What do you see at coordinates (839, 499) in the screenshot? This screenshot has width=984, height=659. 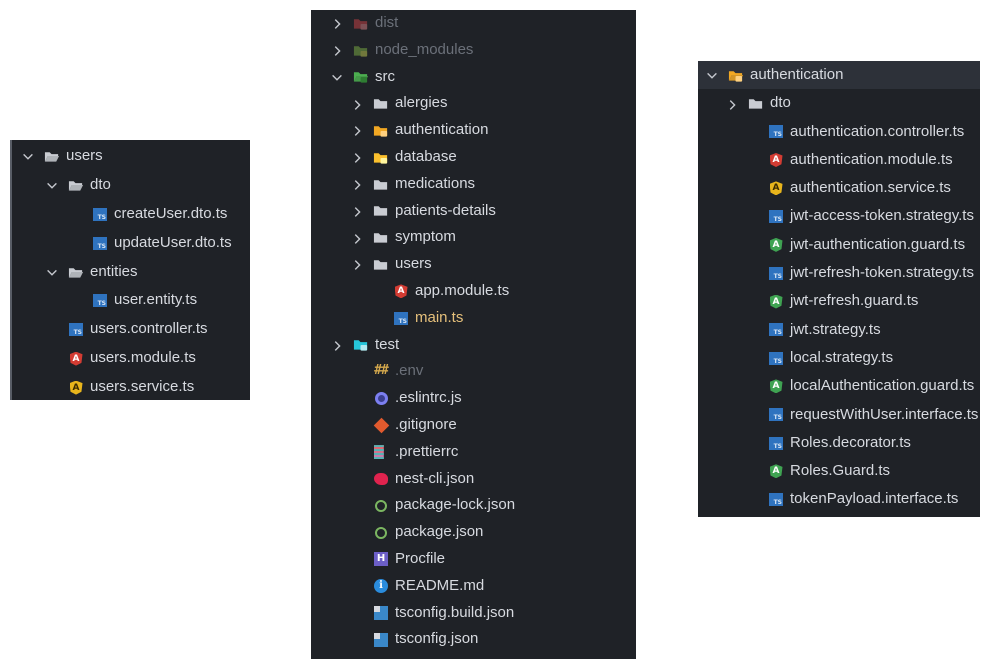 I see `tree-item: tokenPayload.interface.ts` at bounding box center [839, 499].